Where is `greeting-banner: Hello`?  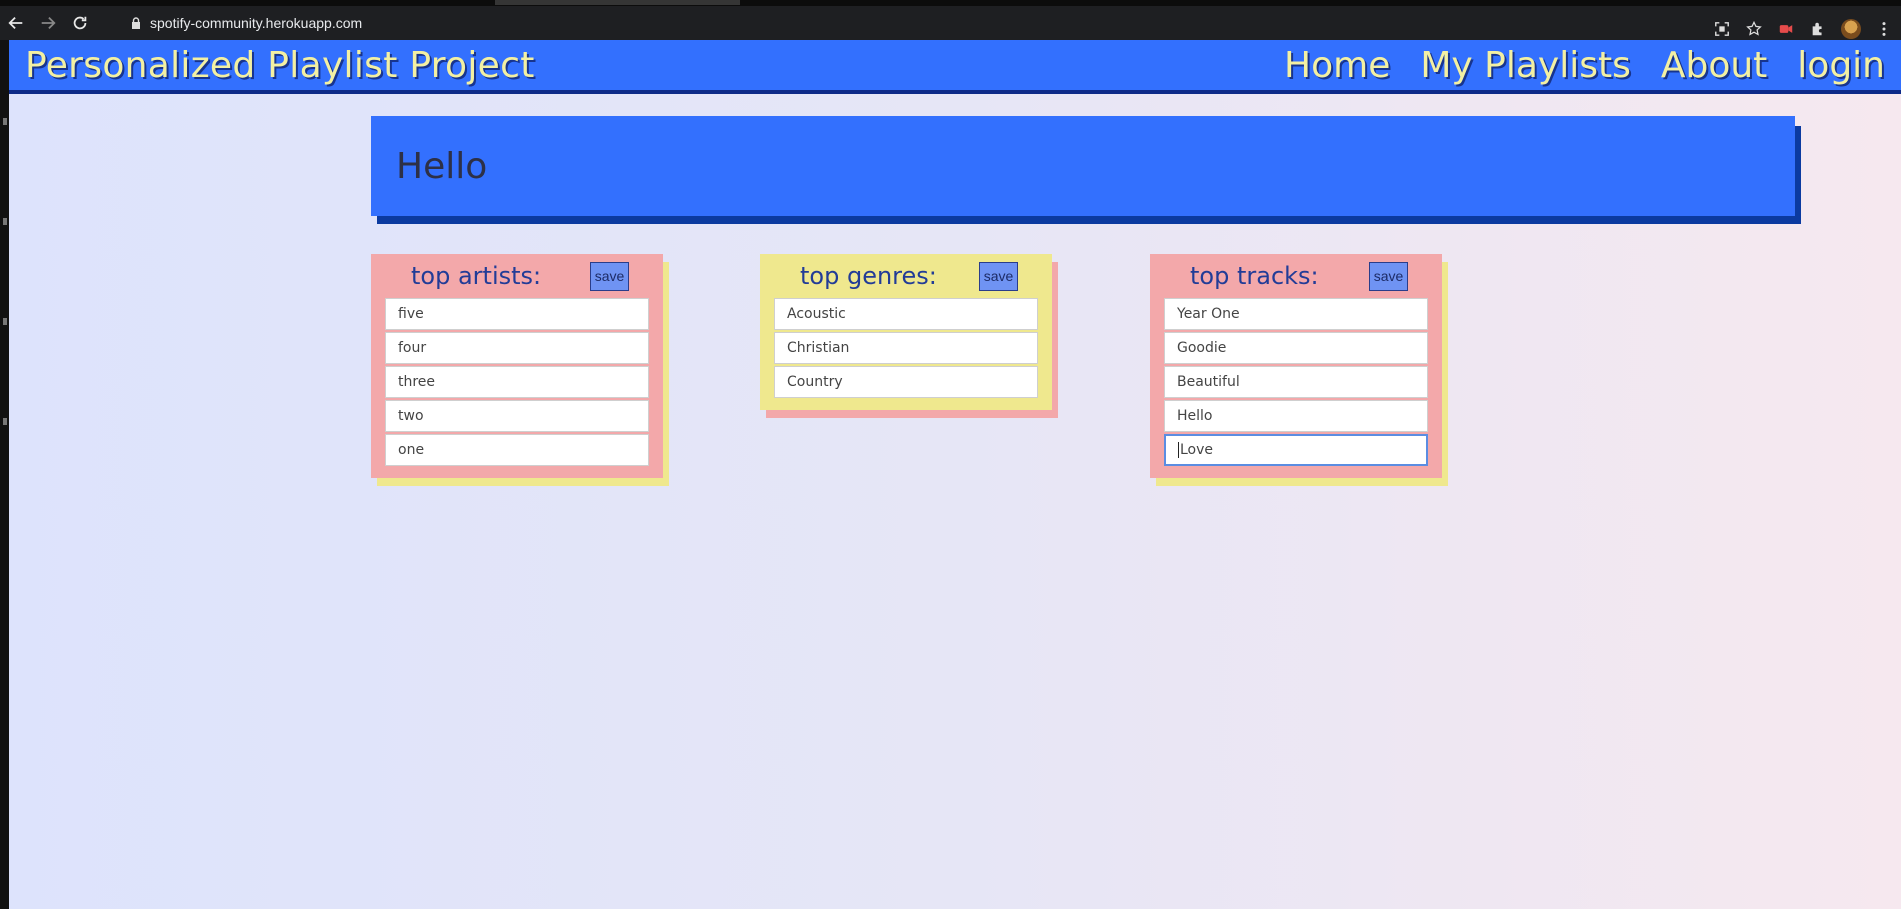 greeting-banner: Hello is located at coordinates (1086, 170).